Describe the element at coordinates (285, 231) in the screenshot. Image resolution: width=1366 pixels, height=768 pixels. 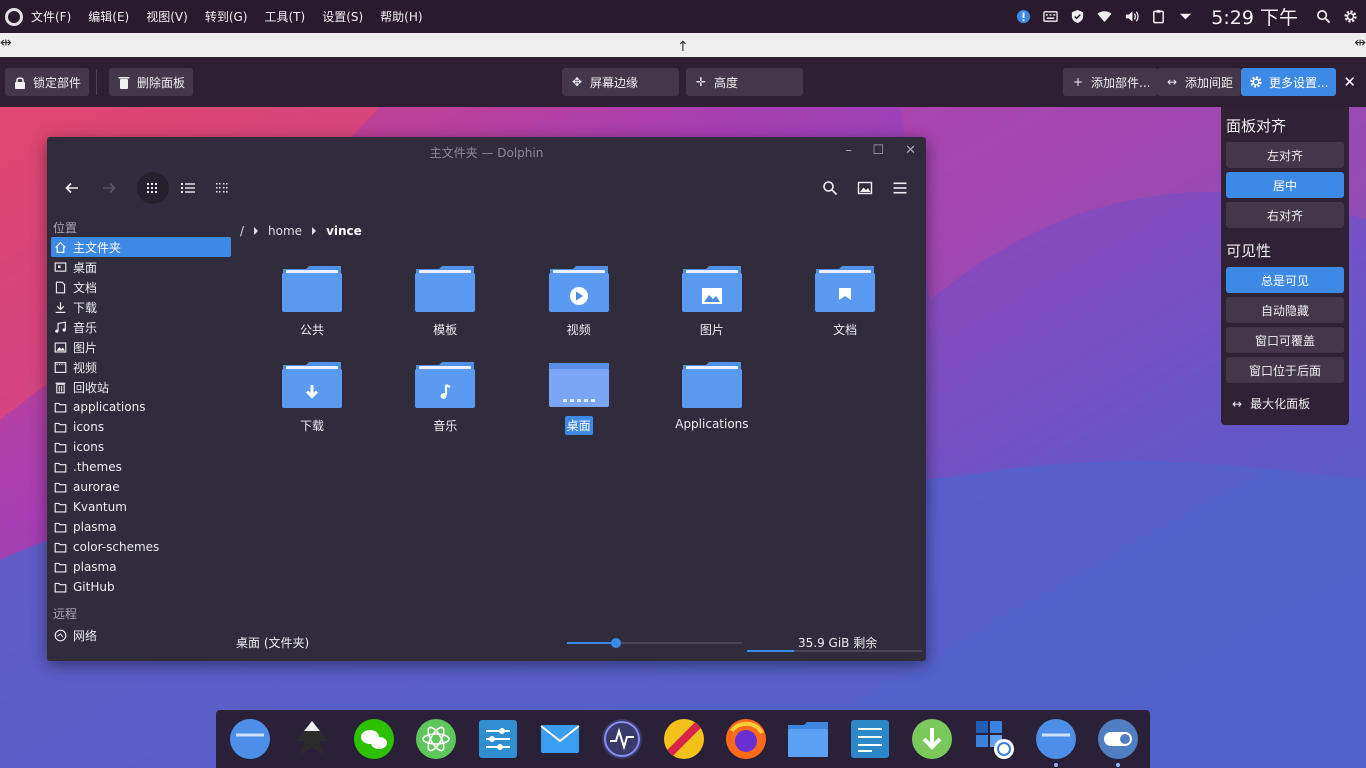
I see `breadcrumb-home: home` at that location.